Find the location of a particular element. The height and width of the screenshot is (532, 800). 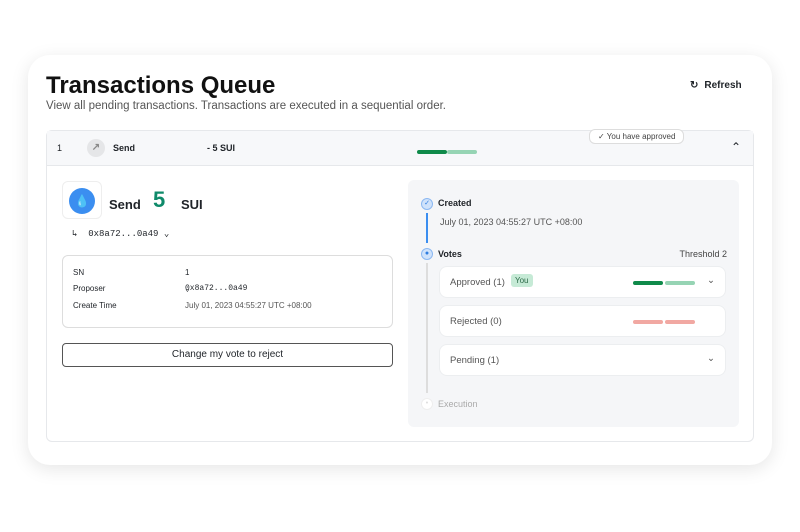

refresh-button: ↻ Refresh is located at coordinates (716, 85).